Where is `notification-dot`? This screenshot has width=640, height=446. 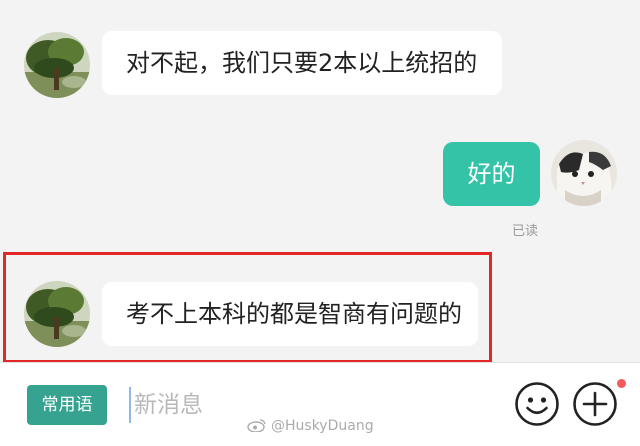
notification-dot is located at coordinates (621, 383).